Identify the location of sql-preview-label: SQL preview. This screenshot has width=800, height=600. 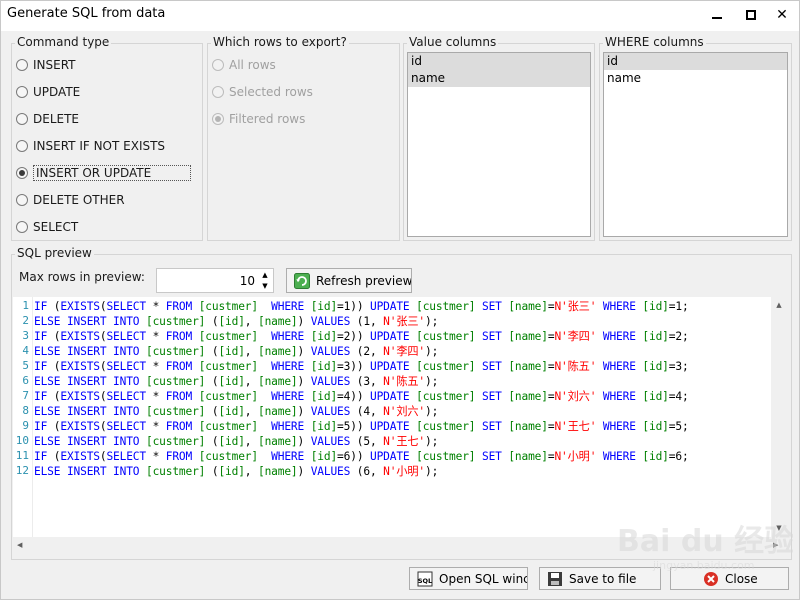
(54, 253).